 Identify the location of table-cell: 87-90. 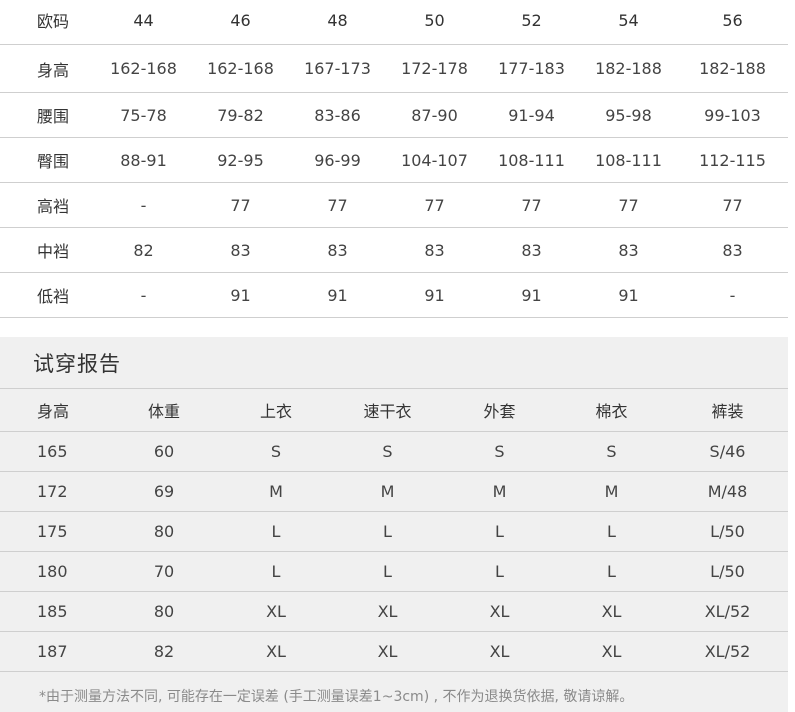
(434, 115).